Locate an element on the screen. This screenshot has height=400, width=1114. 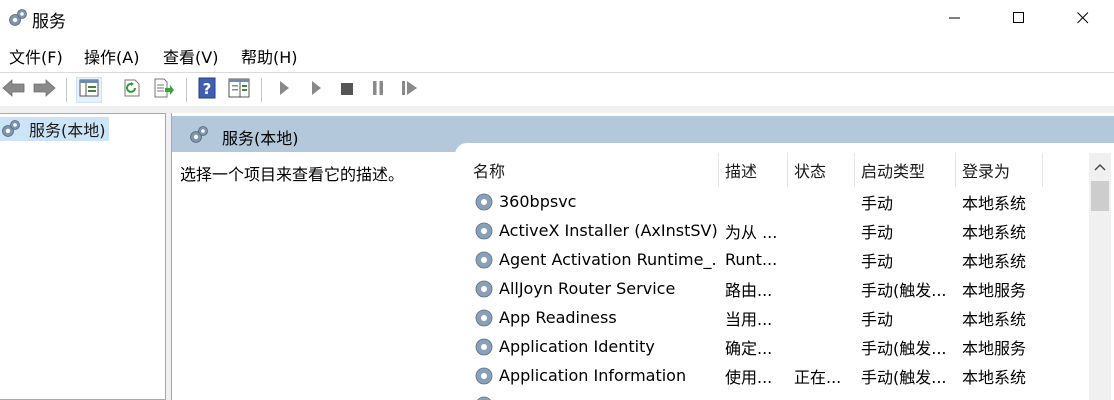
tree-item-services-local: 服务(本地) is located at coordinates (54, 129).